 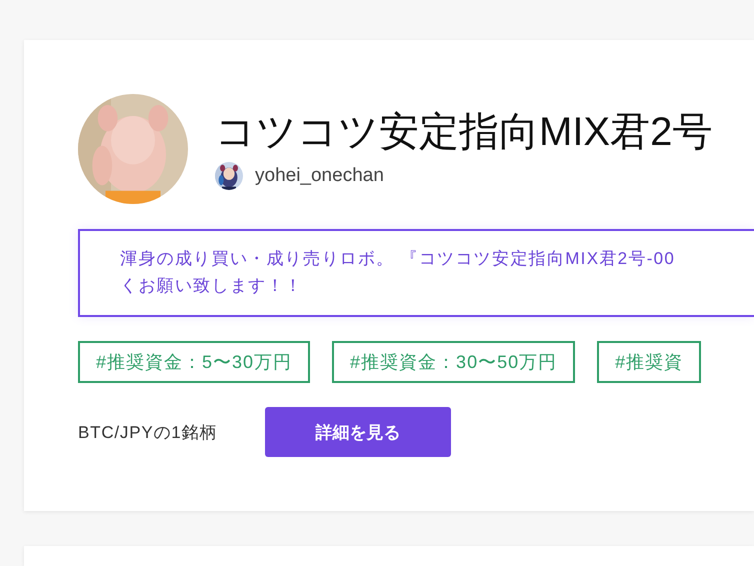 I want to click on description-text: 渾身の成り買い・成り売りロボ。 『コツコツ安定指向MIX君2号-00, so click(x=398, y=259).